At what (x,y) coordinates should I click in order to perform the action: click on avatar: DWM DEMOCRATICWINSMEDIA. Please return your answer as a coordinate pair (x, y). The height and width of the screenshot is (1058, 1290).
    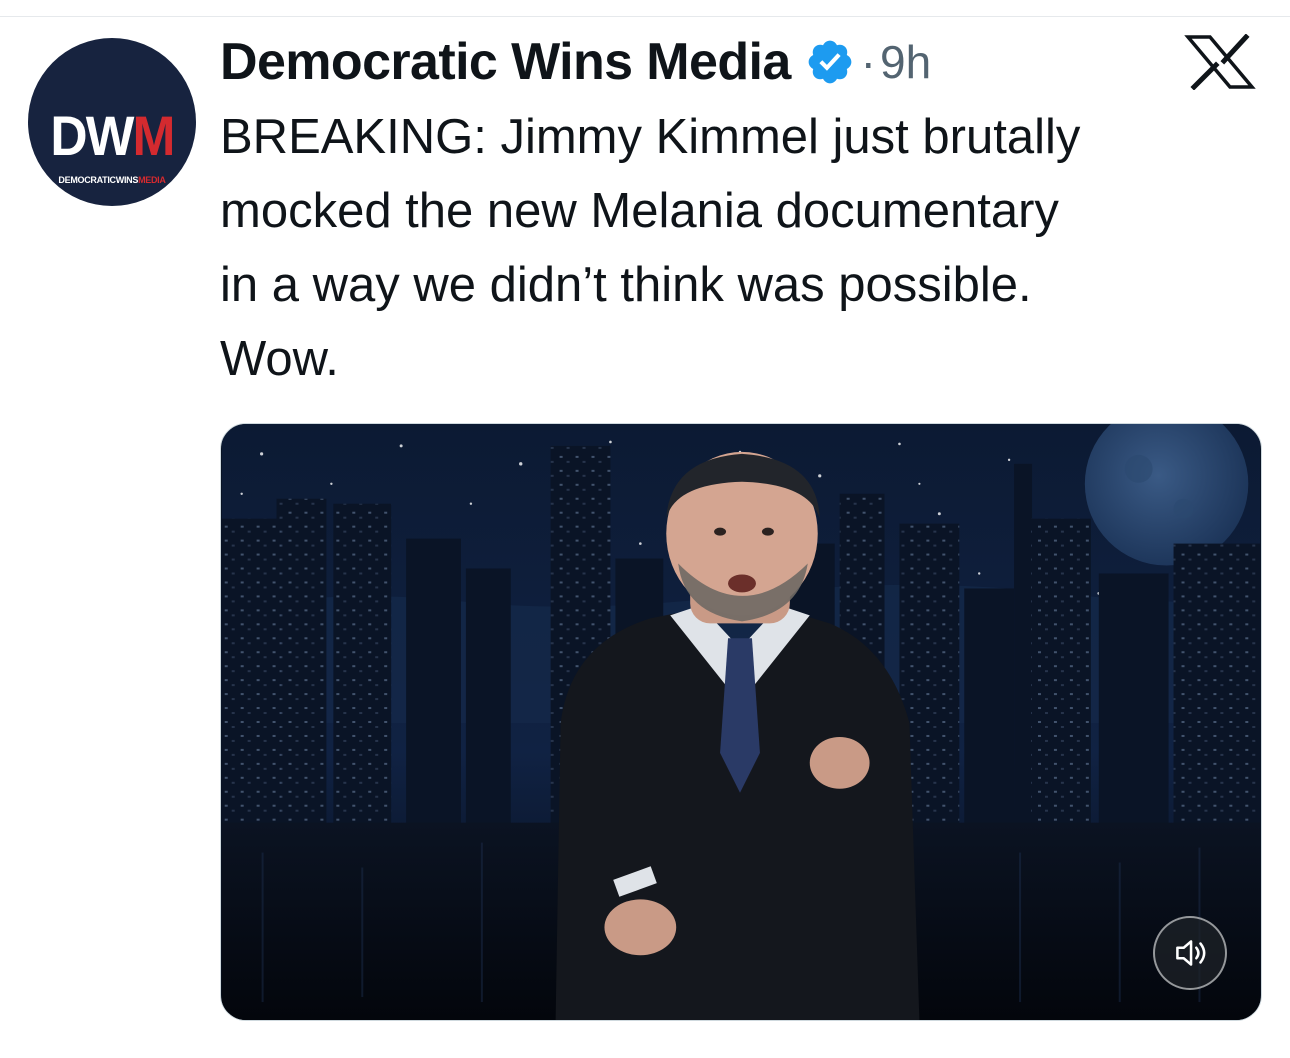
    Looking at the image, I should click on (112, 122).